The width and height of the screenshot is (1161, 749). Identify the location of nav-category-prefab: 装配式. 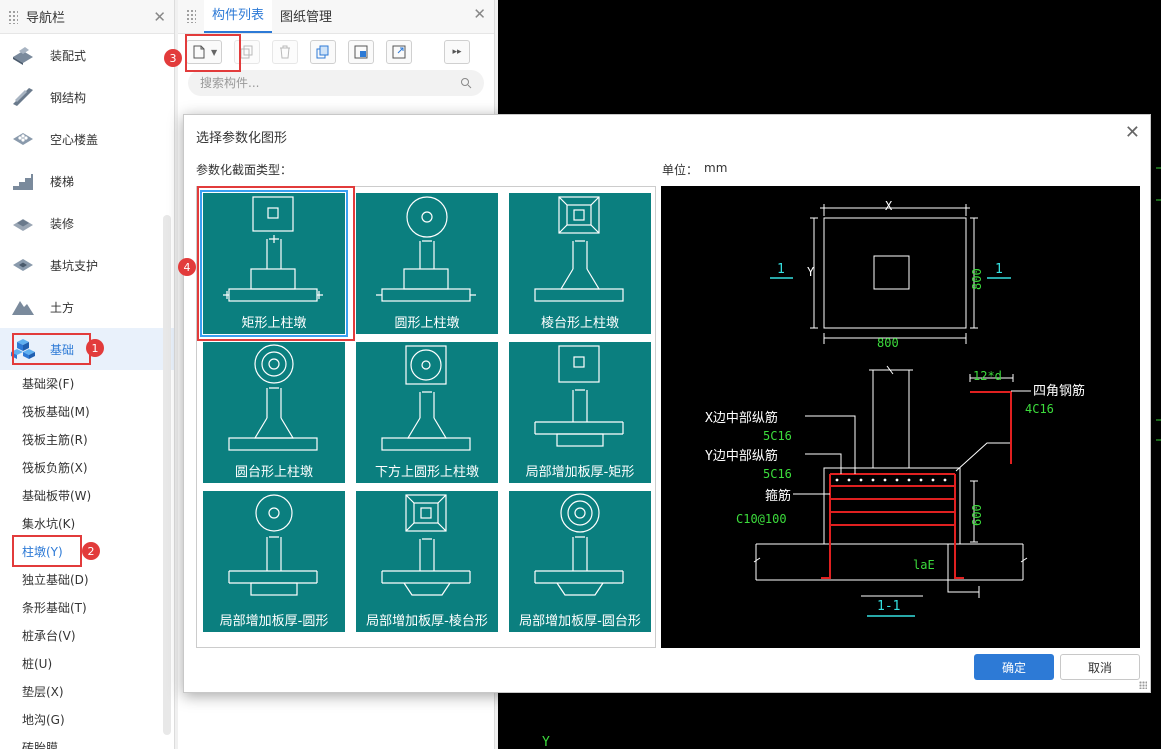
(87, 55).